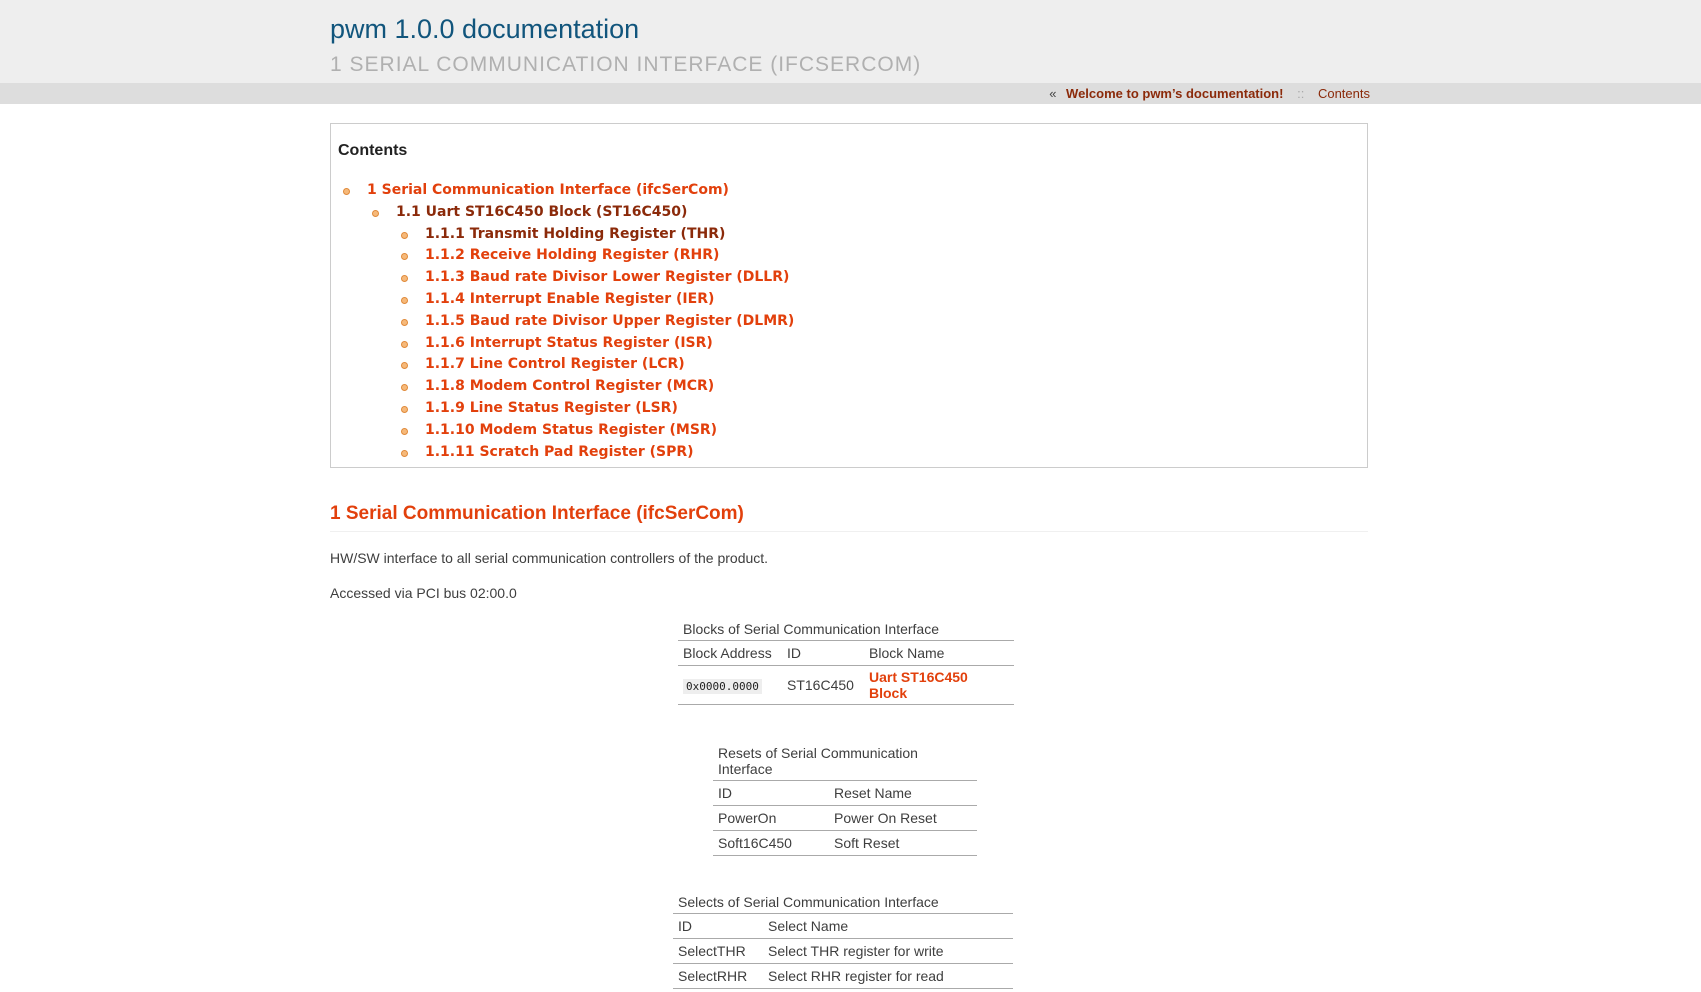  Describe the element at coordinates (559, 453) in the screenshot. I see `toc-link: 1.1.11 Scratch Pad Register (SPR)` at that location.